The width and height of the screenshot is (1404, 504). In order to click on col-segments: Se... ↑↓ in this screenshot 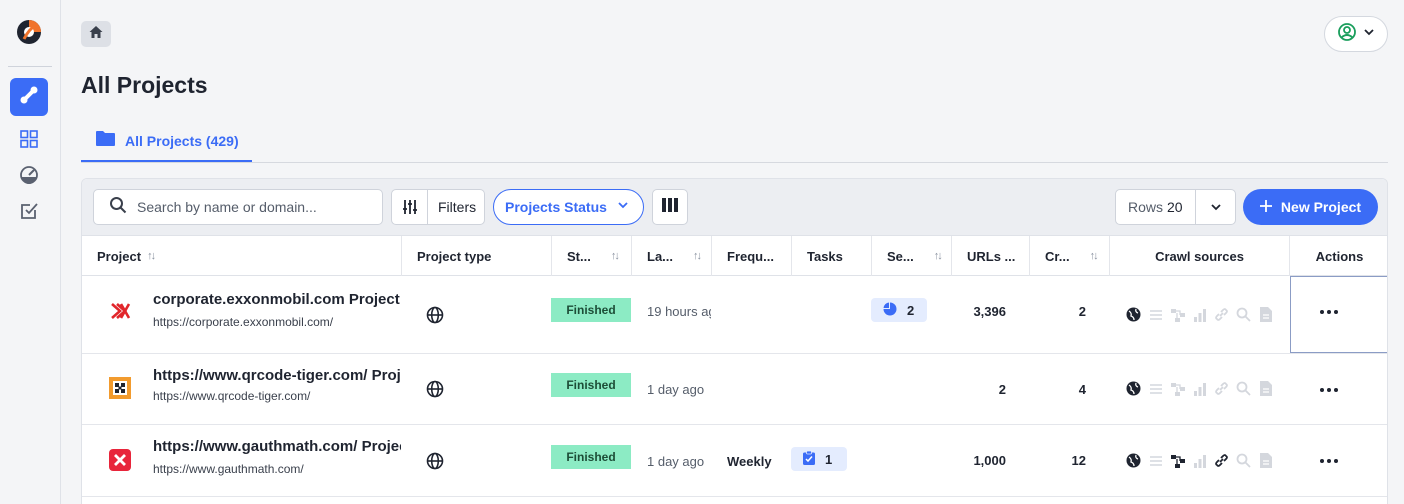, I will do `click(912, 256)`.